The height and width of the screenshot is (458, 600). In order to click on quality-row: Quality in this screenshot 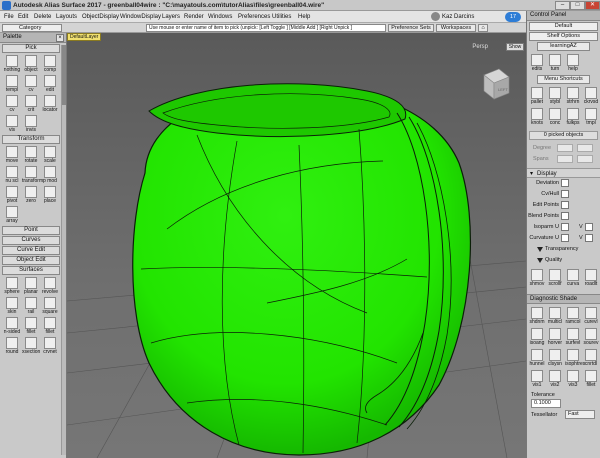, I will do `click(563, 260)`.